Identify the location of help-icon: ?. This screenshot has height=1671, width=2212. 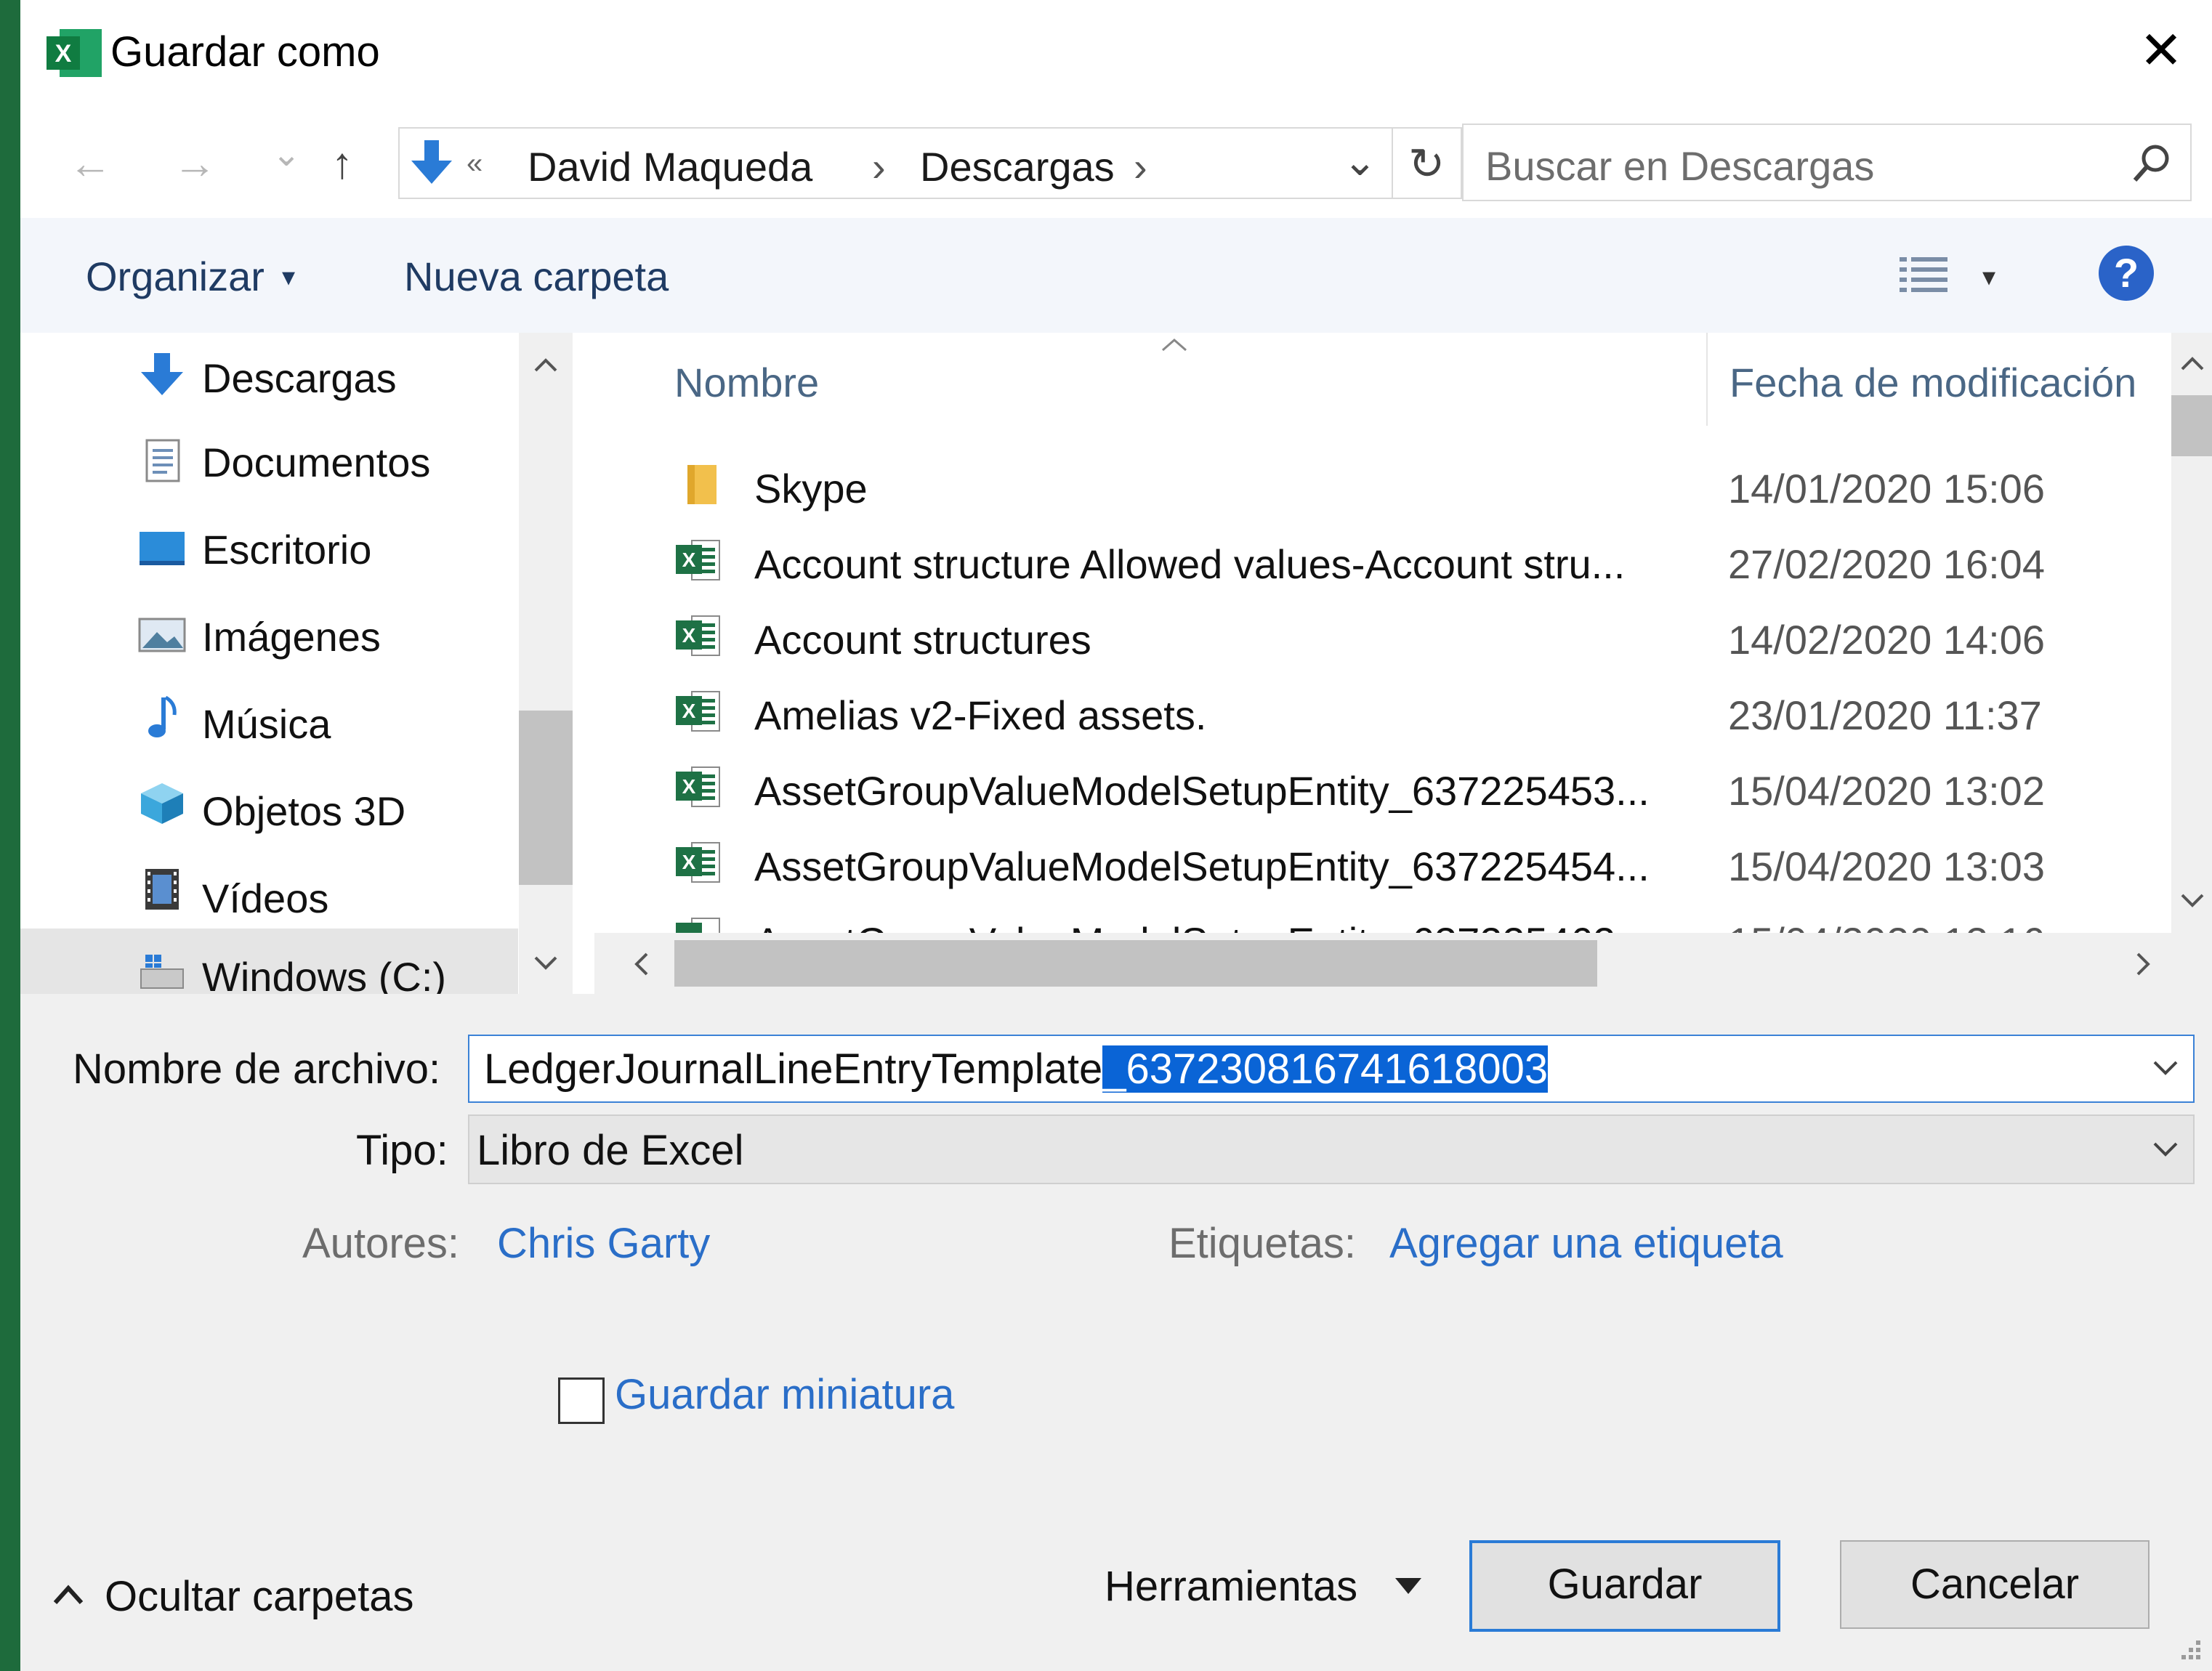
(2126, 273).